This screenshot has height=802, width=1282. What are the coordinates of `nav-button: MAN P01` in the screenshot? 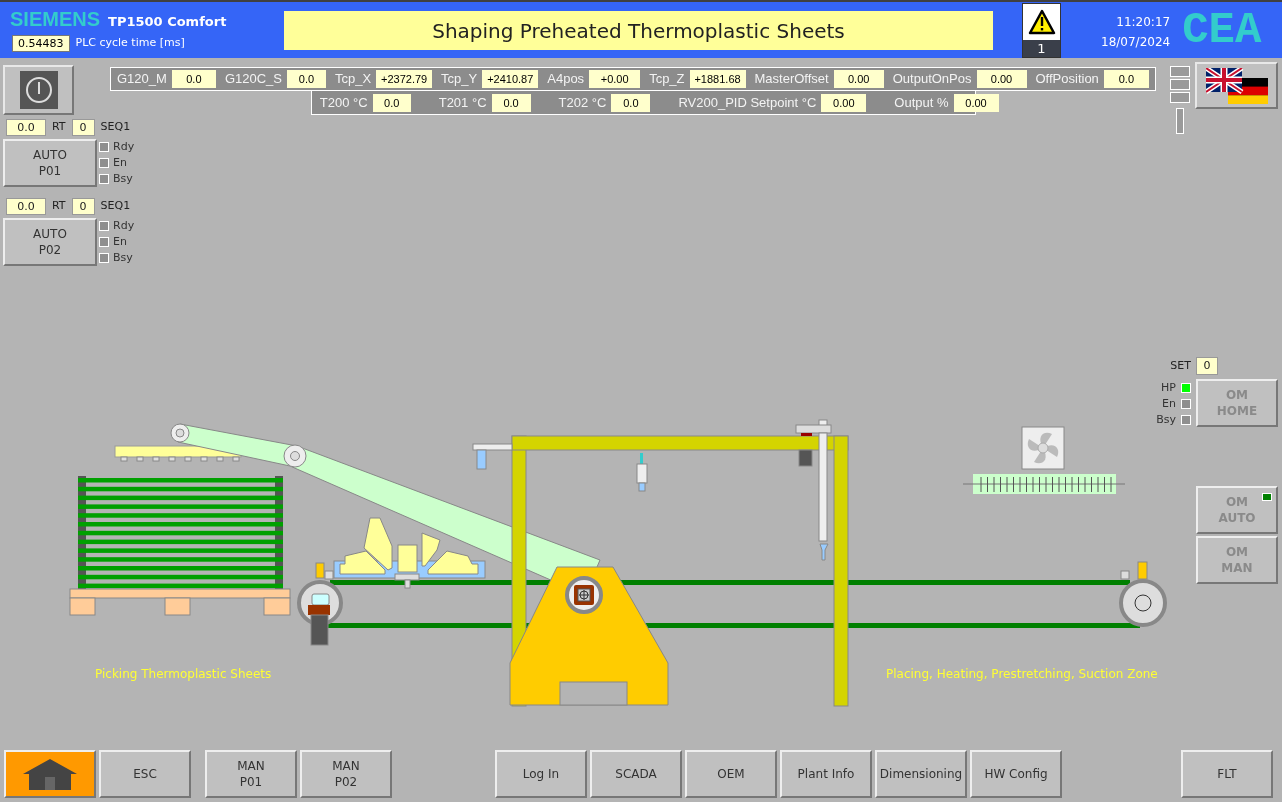 It's located at (251, 774).